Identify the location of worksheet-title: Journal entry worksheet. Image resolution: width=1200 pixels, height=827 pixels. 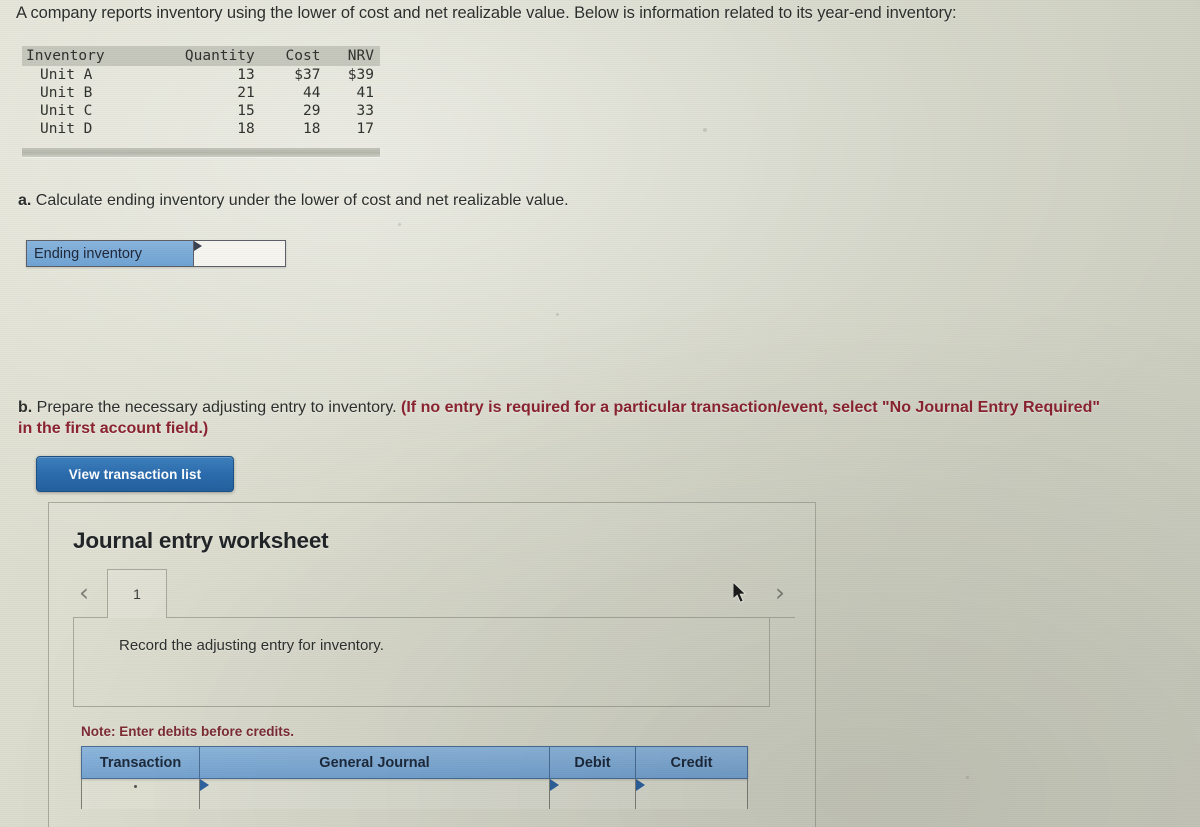
(201, 540).